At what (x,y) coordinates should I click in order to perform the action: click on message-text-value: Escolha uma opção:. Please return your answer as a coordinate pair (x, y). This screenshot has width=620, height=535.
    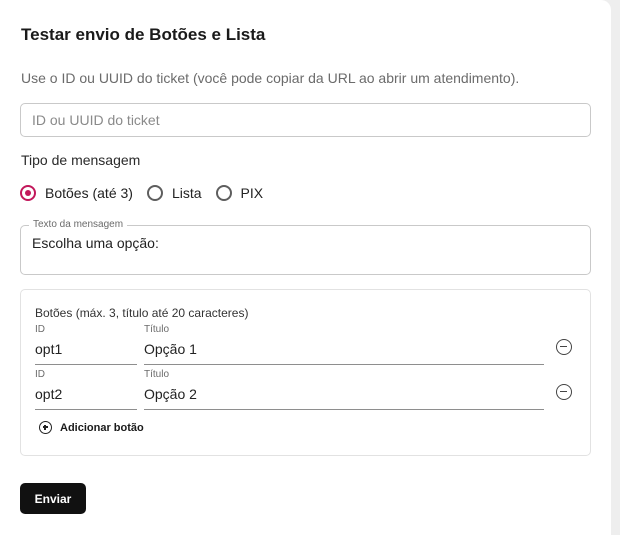
    Looking at the image, I should click on (95, 243).